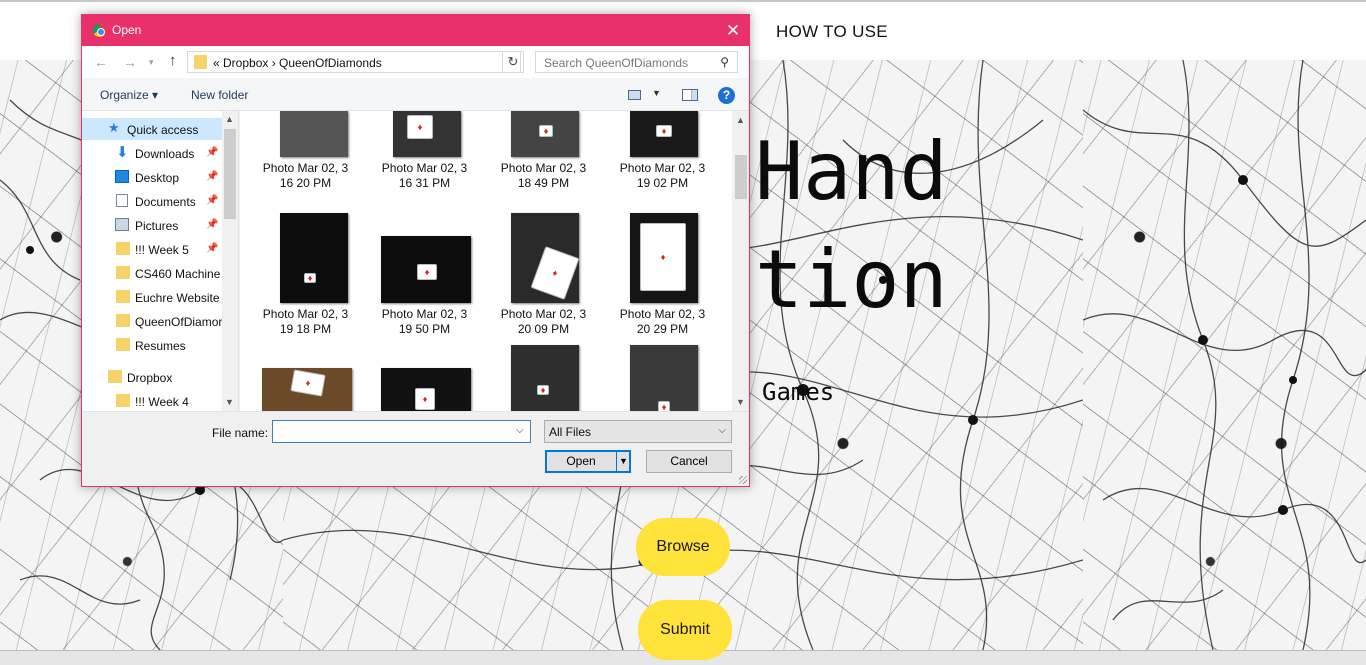 The image size is (1366, 665). Describe the element at coordinates (424, 183) in the screenshot. I see `file-name-line-2: 16 31 PM` at that location.